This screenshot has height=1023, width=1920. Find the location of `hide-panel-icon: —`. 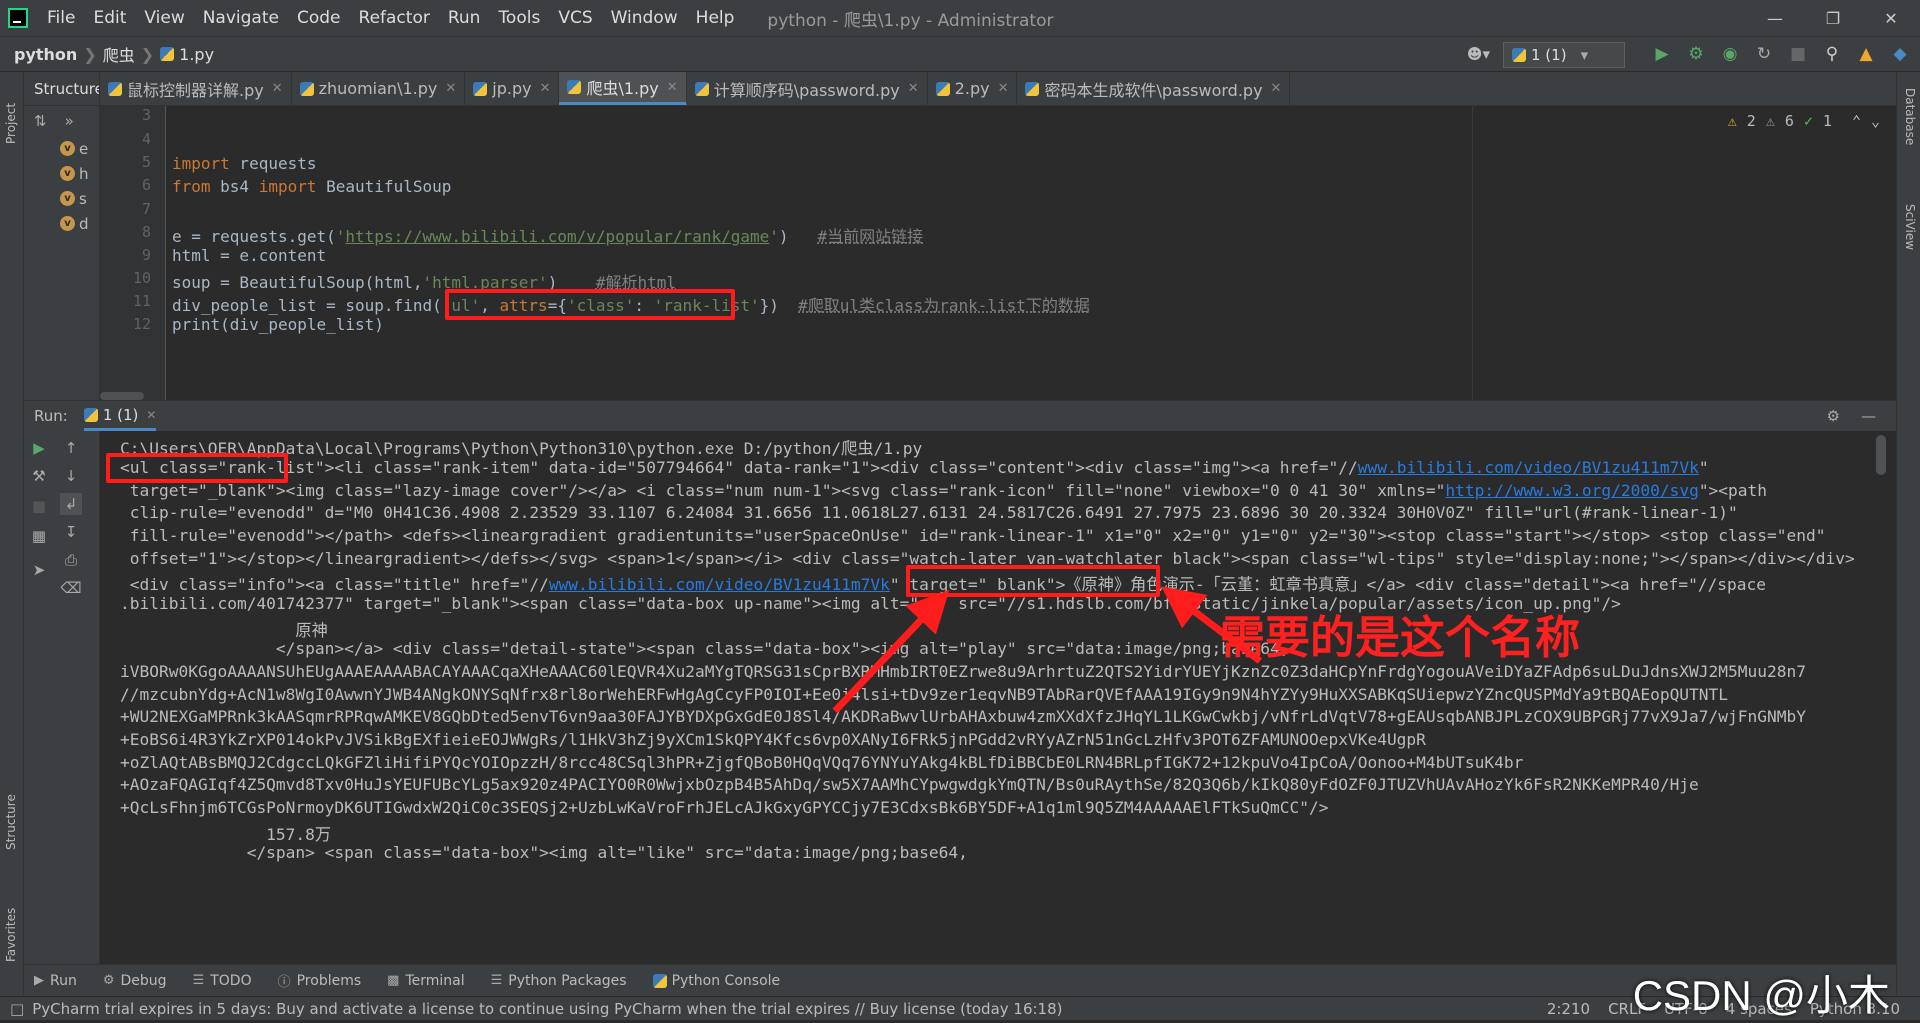

hide-panel-icon: — is located at coordinates (1868, 416).